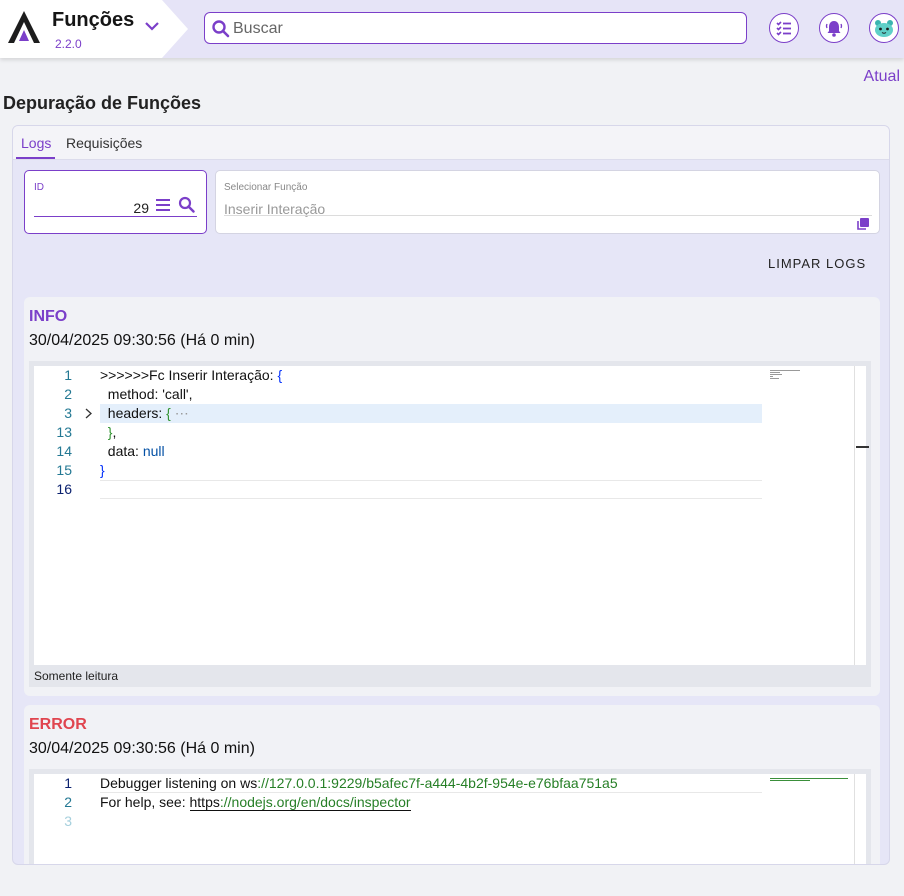  Describe the element at coordinates (146, 394) in the screenshot. I see `code-text: method: 'call',` at that location.